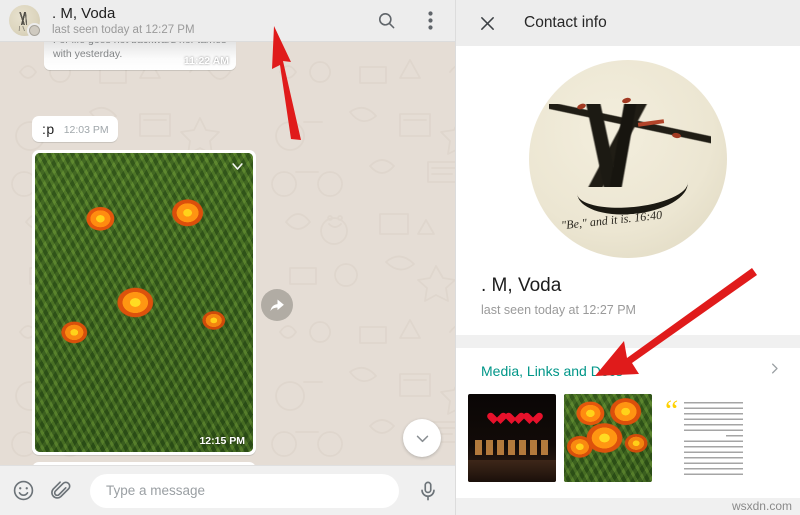 The height and width of the screenshot is (515, 800). What do you see at coordinates (23, 490) in the screenshot?
I see `emoji-smiley-icon` at bounding box center [23, 490].